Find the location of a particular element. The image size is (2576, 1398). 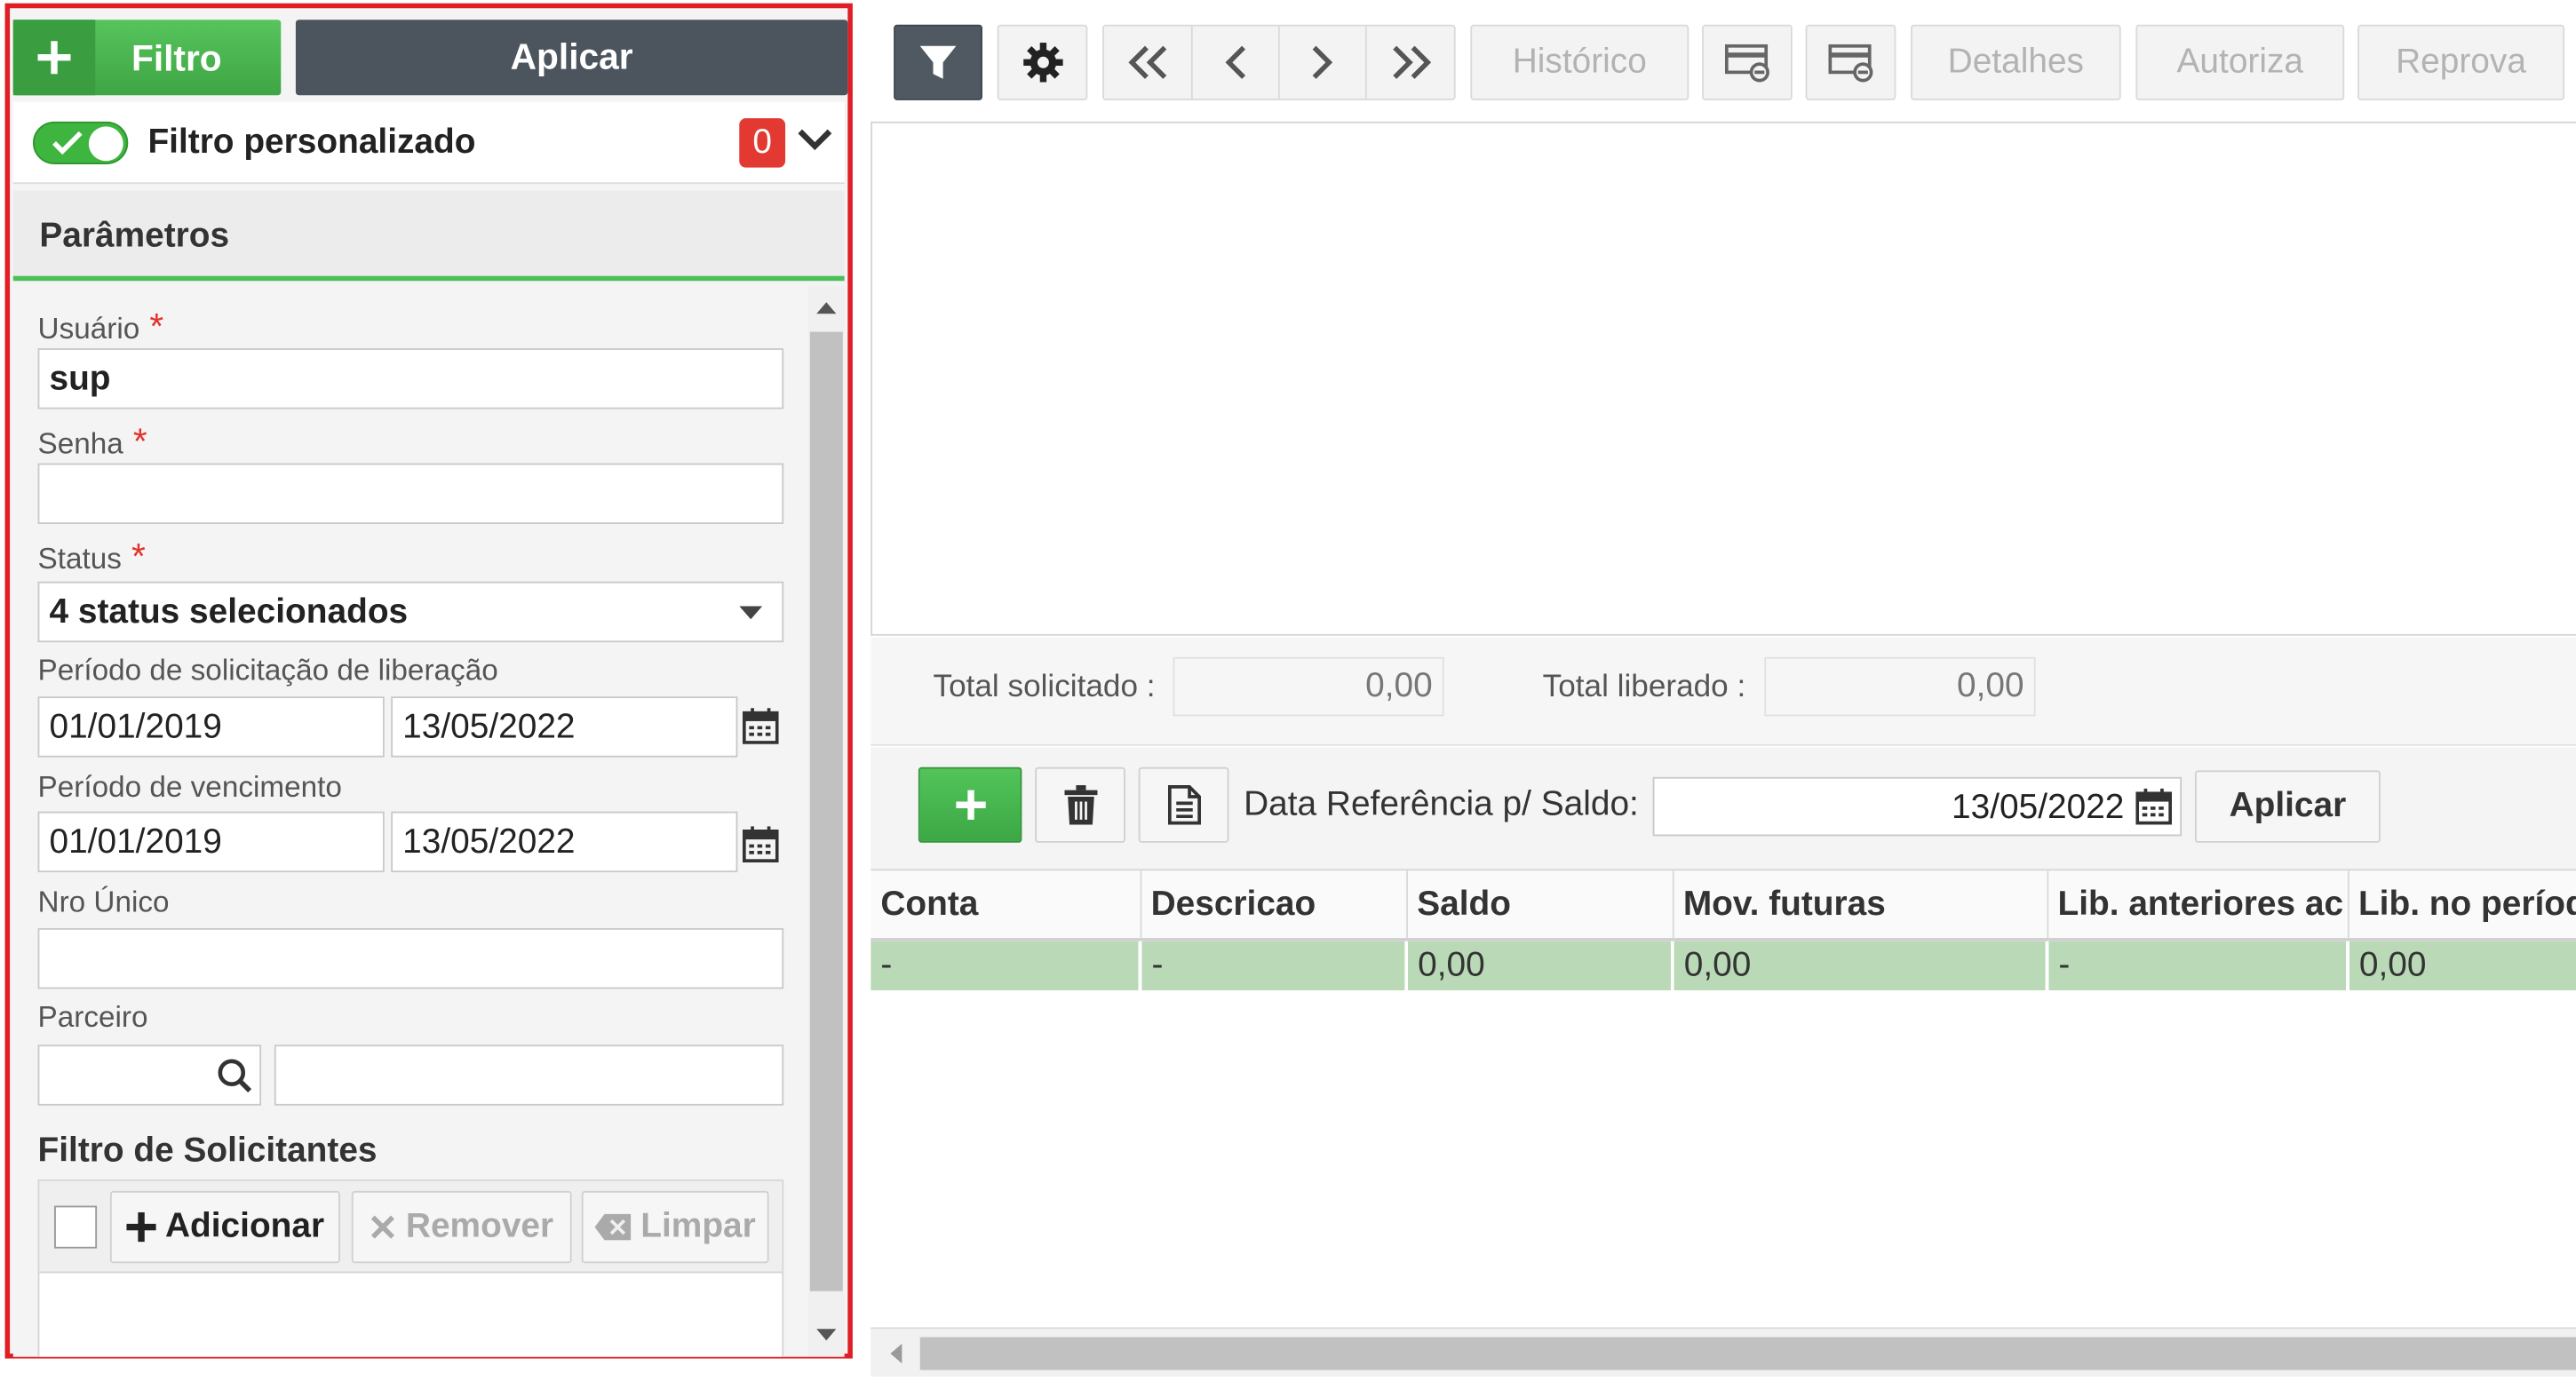

custom-filter-row: Filtro personalizado 0 is located at coordinates (428, 143).